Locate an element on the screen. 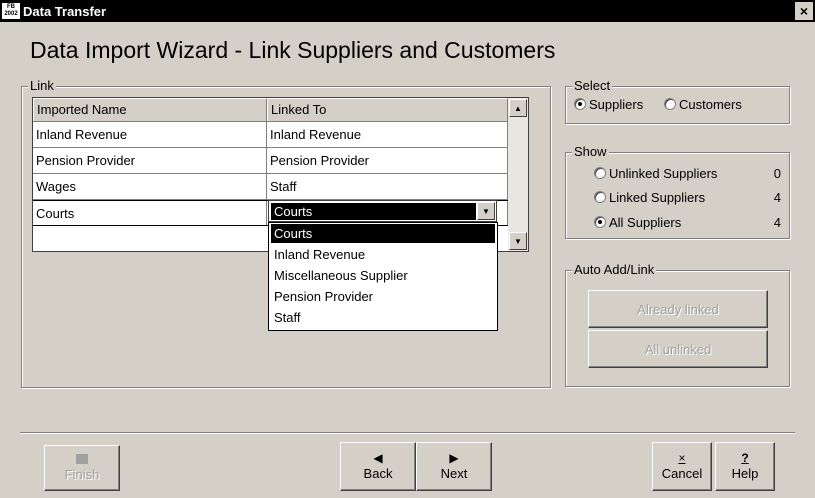  help-button: ? Help is located at coordinates (745, 466).